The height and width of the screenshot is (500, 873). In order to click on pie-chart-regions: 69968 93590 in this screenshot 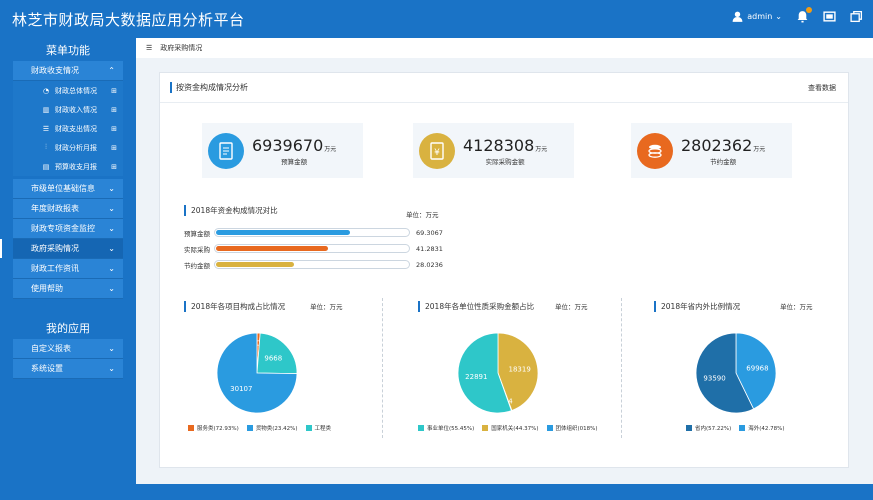, I will do `click(736, 373)`.